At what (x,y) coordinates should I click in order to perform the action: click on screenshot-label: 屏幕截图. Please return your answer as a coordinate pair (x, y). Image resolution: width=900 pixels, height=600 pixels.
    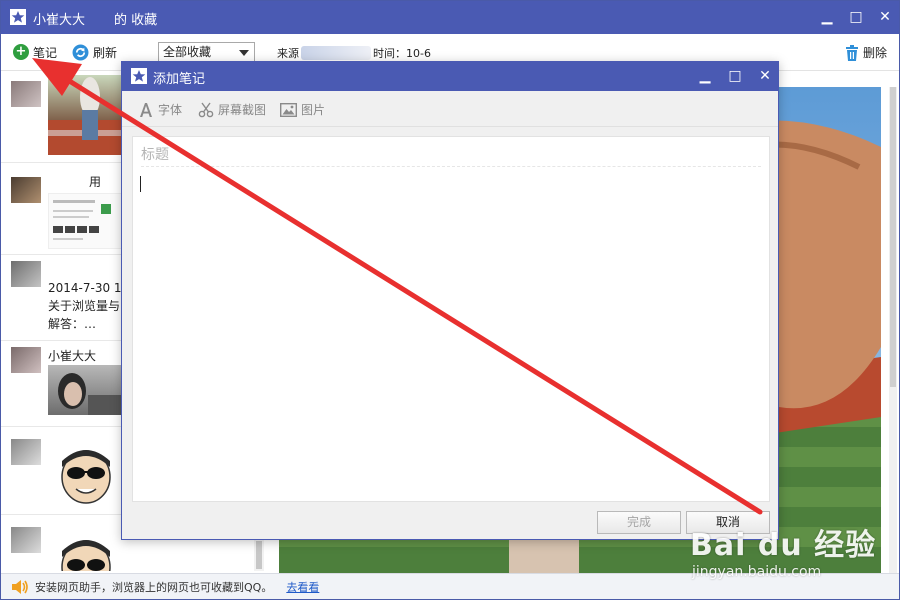
    Looking at the image, I should click on (242, 110).